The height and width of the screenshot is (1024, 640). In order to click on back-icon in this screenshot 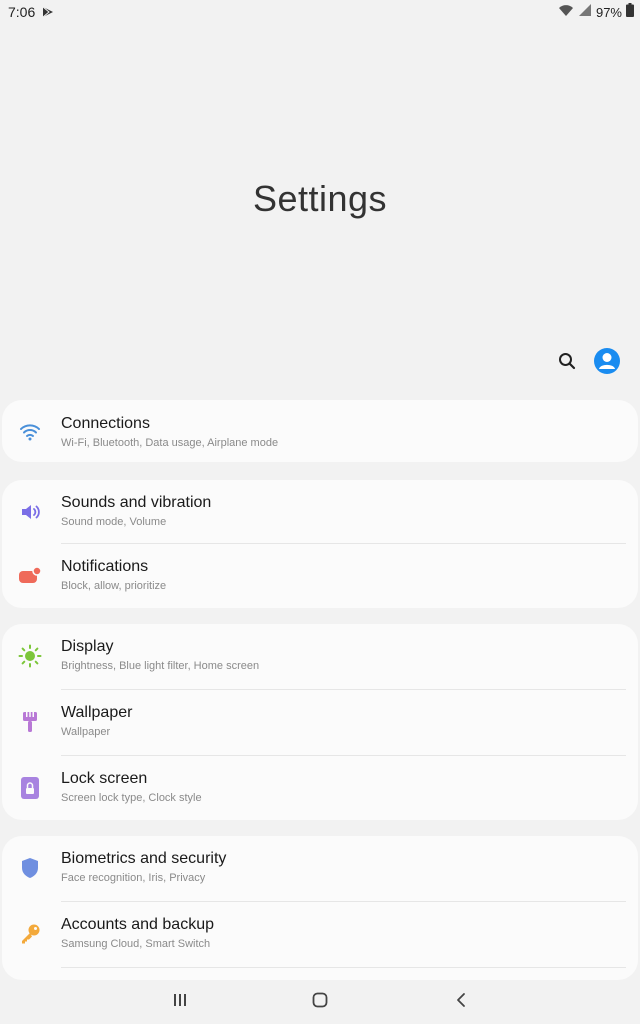, I will do `click(461, 1002)`.